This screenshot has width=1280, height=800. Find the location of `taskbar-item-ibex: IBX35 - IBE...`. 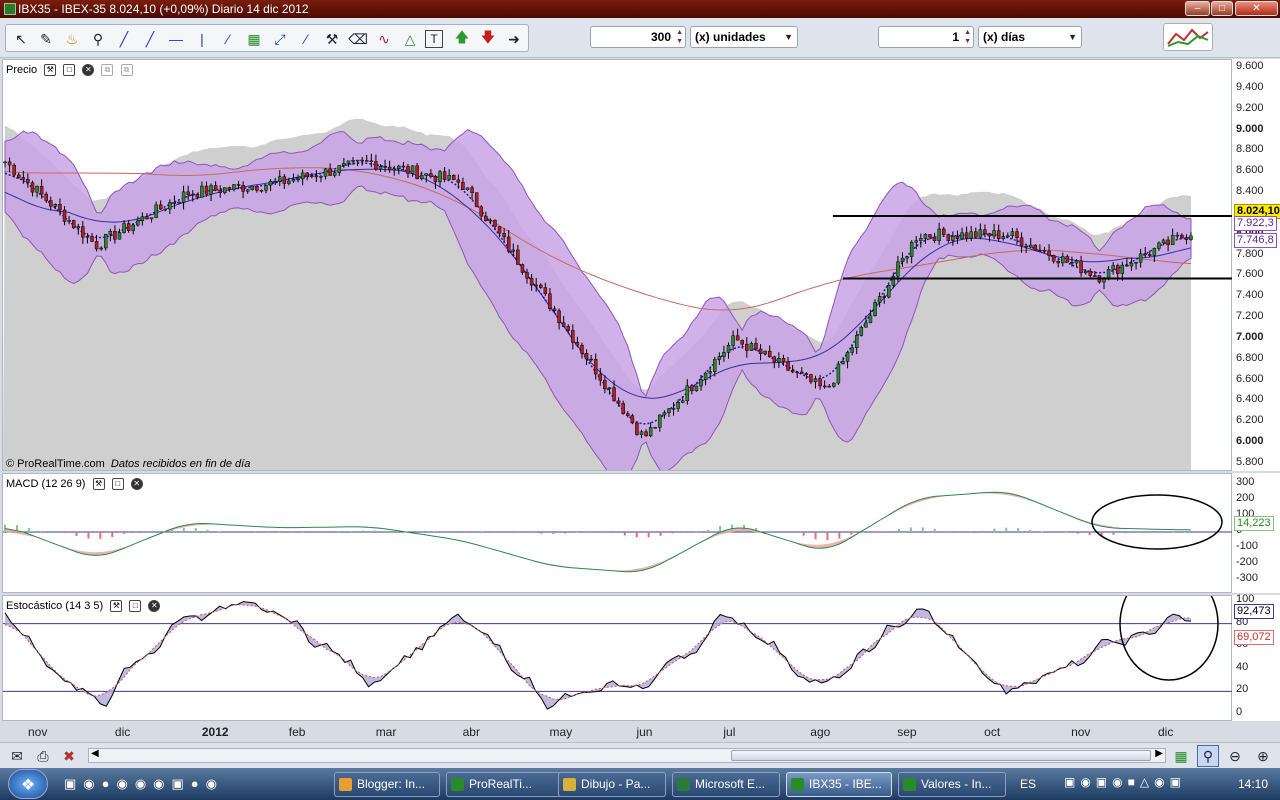

taskbar-item-ibex: IBX35 - IBE... is located at coordinates (839, 784).